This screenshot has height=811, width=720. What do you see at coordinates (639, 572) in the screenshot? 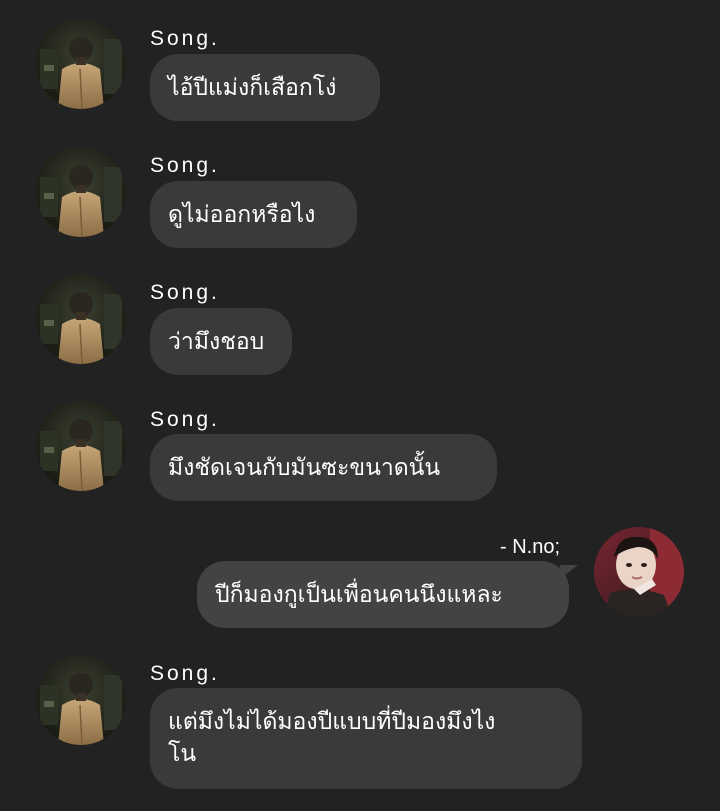
I see `nno-avatar` at bounding box center [639, 572].